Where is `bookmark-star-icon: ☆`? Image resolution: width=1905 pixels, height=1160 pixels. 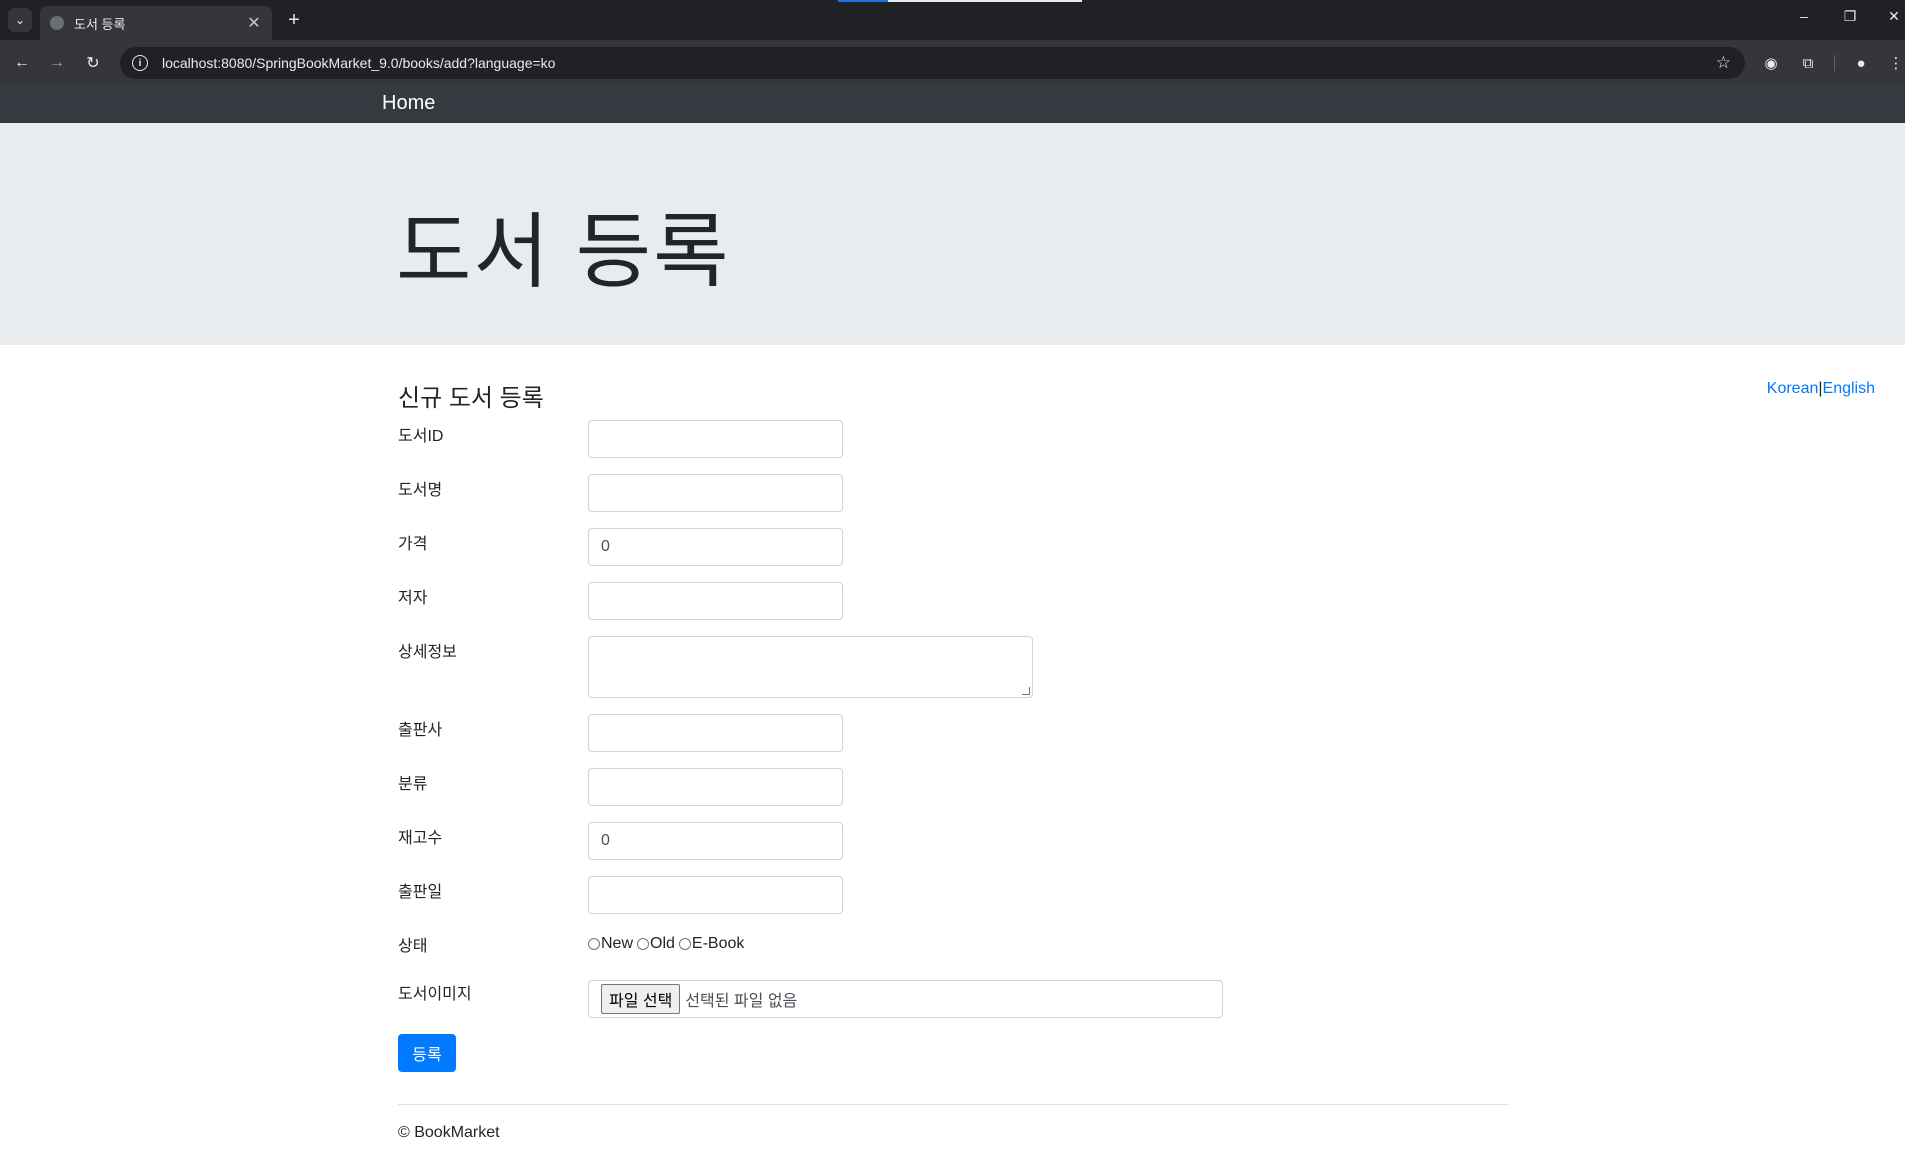
bookmark-star-icon: ☆ is located at coordinates (1723, 63).